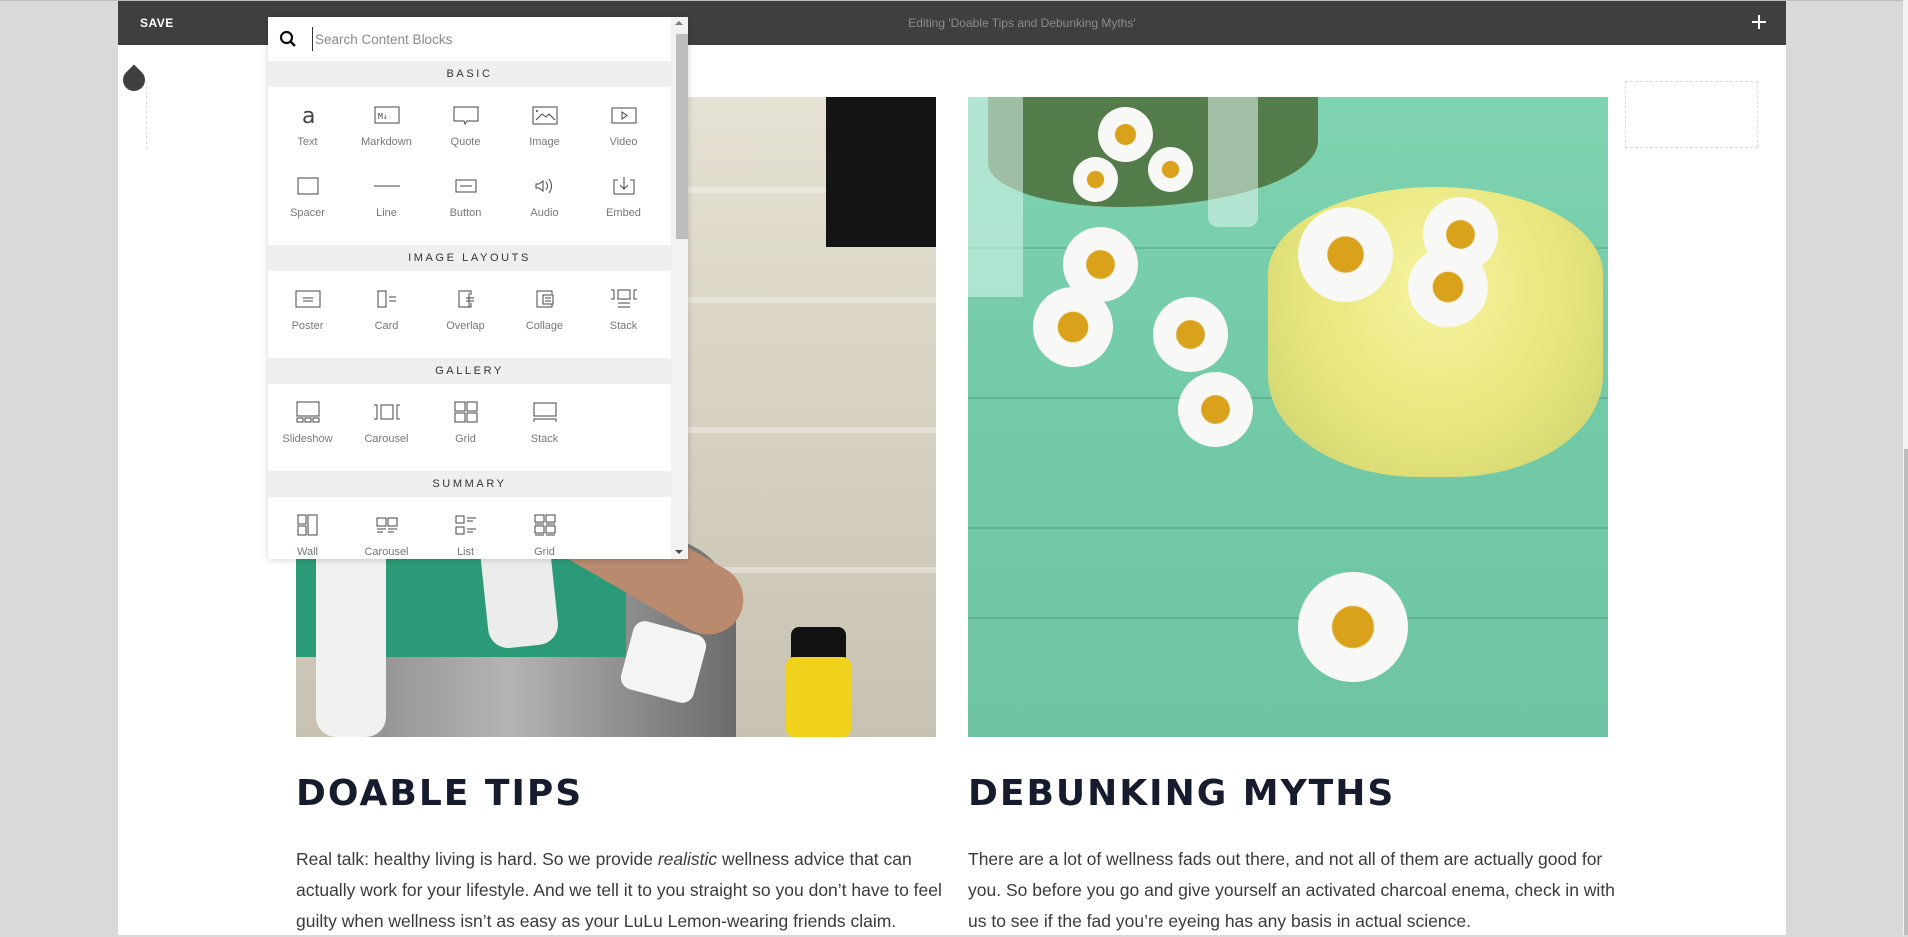  Describe the element at coordinates (146, 115) in the screenshot. I see `insert-guide-line` at that location.